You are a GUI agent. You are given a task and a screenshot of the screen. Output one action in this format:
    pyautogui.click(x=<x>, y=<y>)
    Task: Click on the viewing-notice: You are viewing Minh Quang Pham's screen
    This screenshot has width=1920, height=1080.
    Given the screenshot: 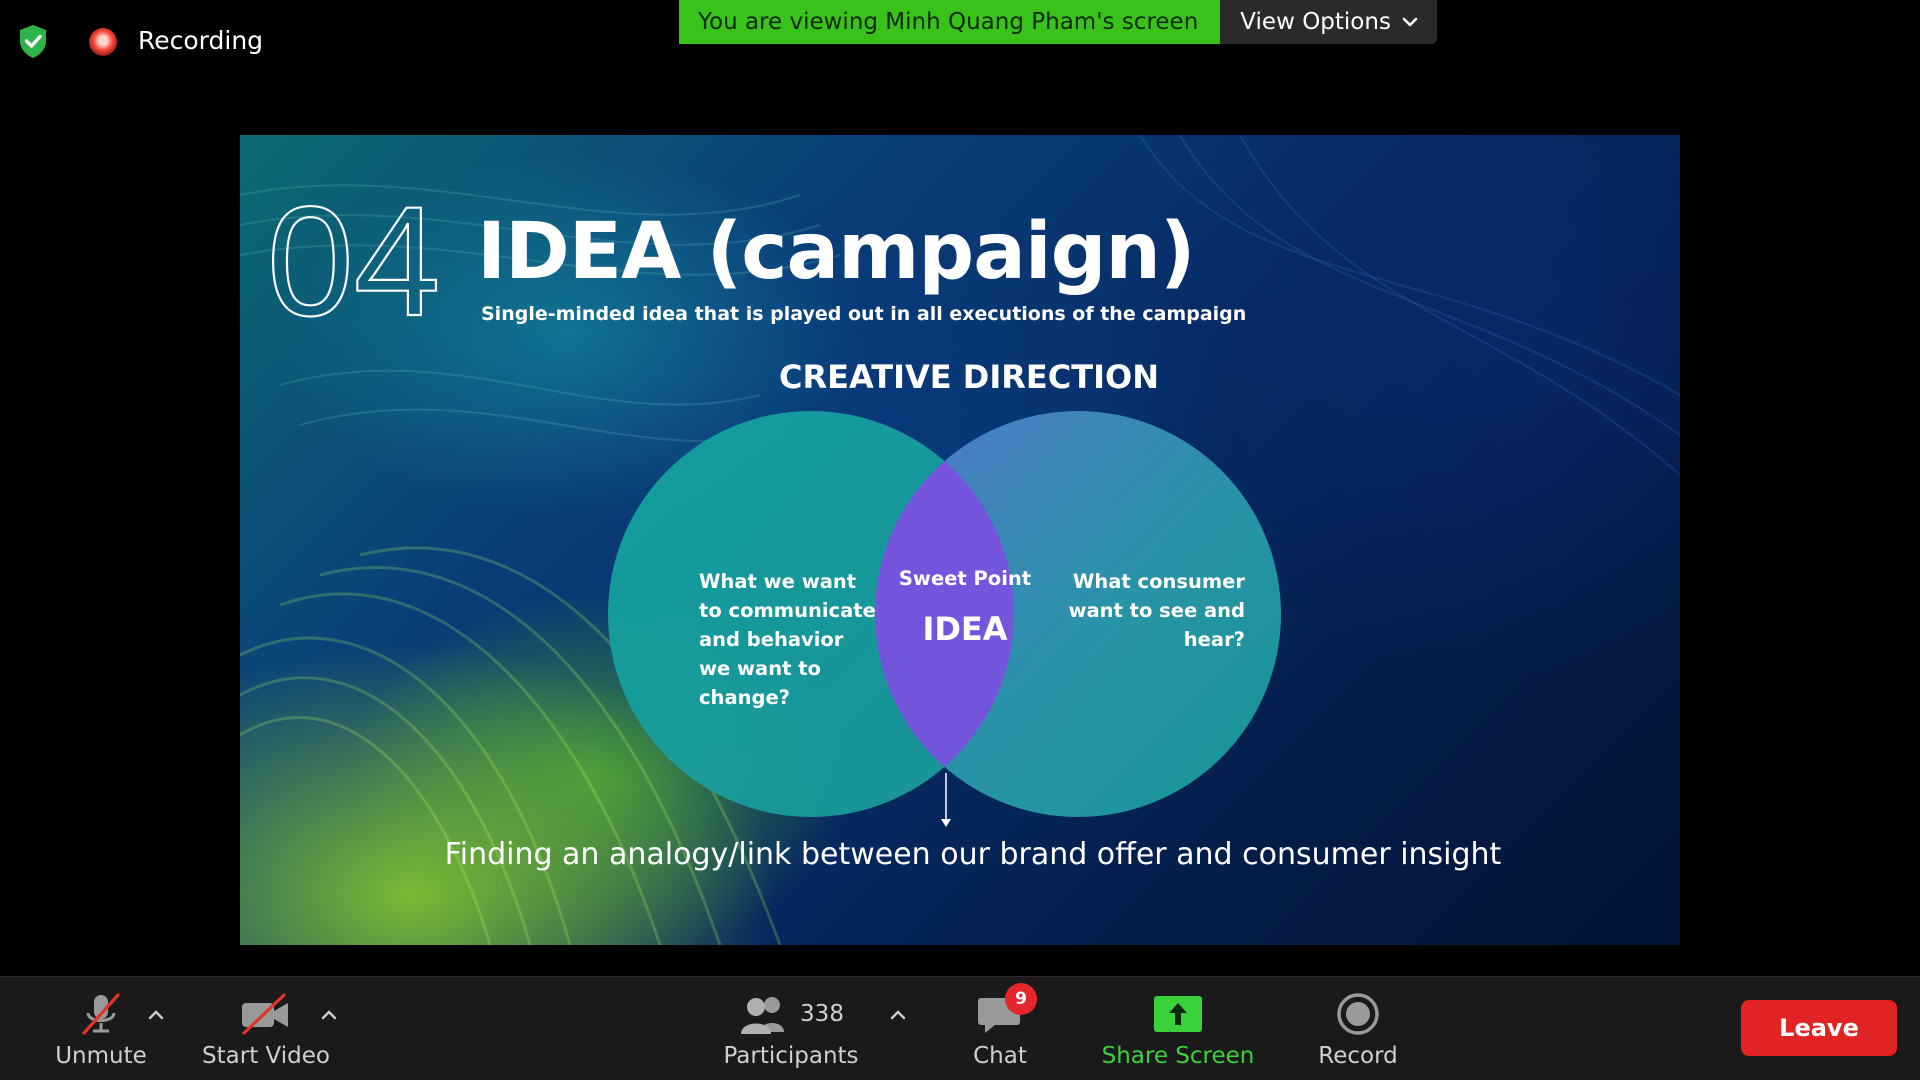 What is the action you would take?
    pyautogui.click(x=950, y=22)
    